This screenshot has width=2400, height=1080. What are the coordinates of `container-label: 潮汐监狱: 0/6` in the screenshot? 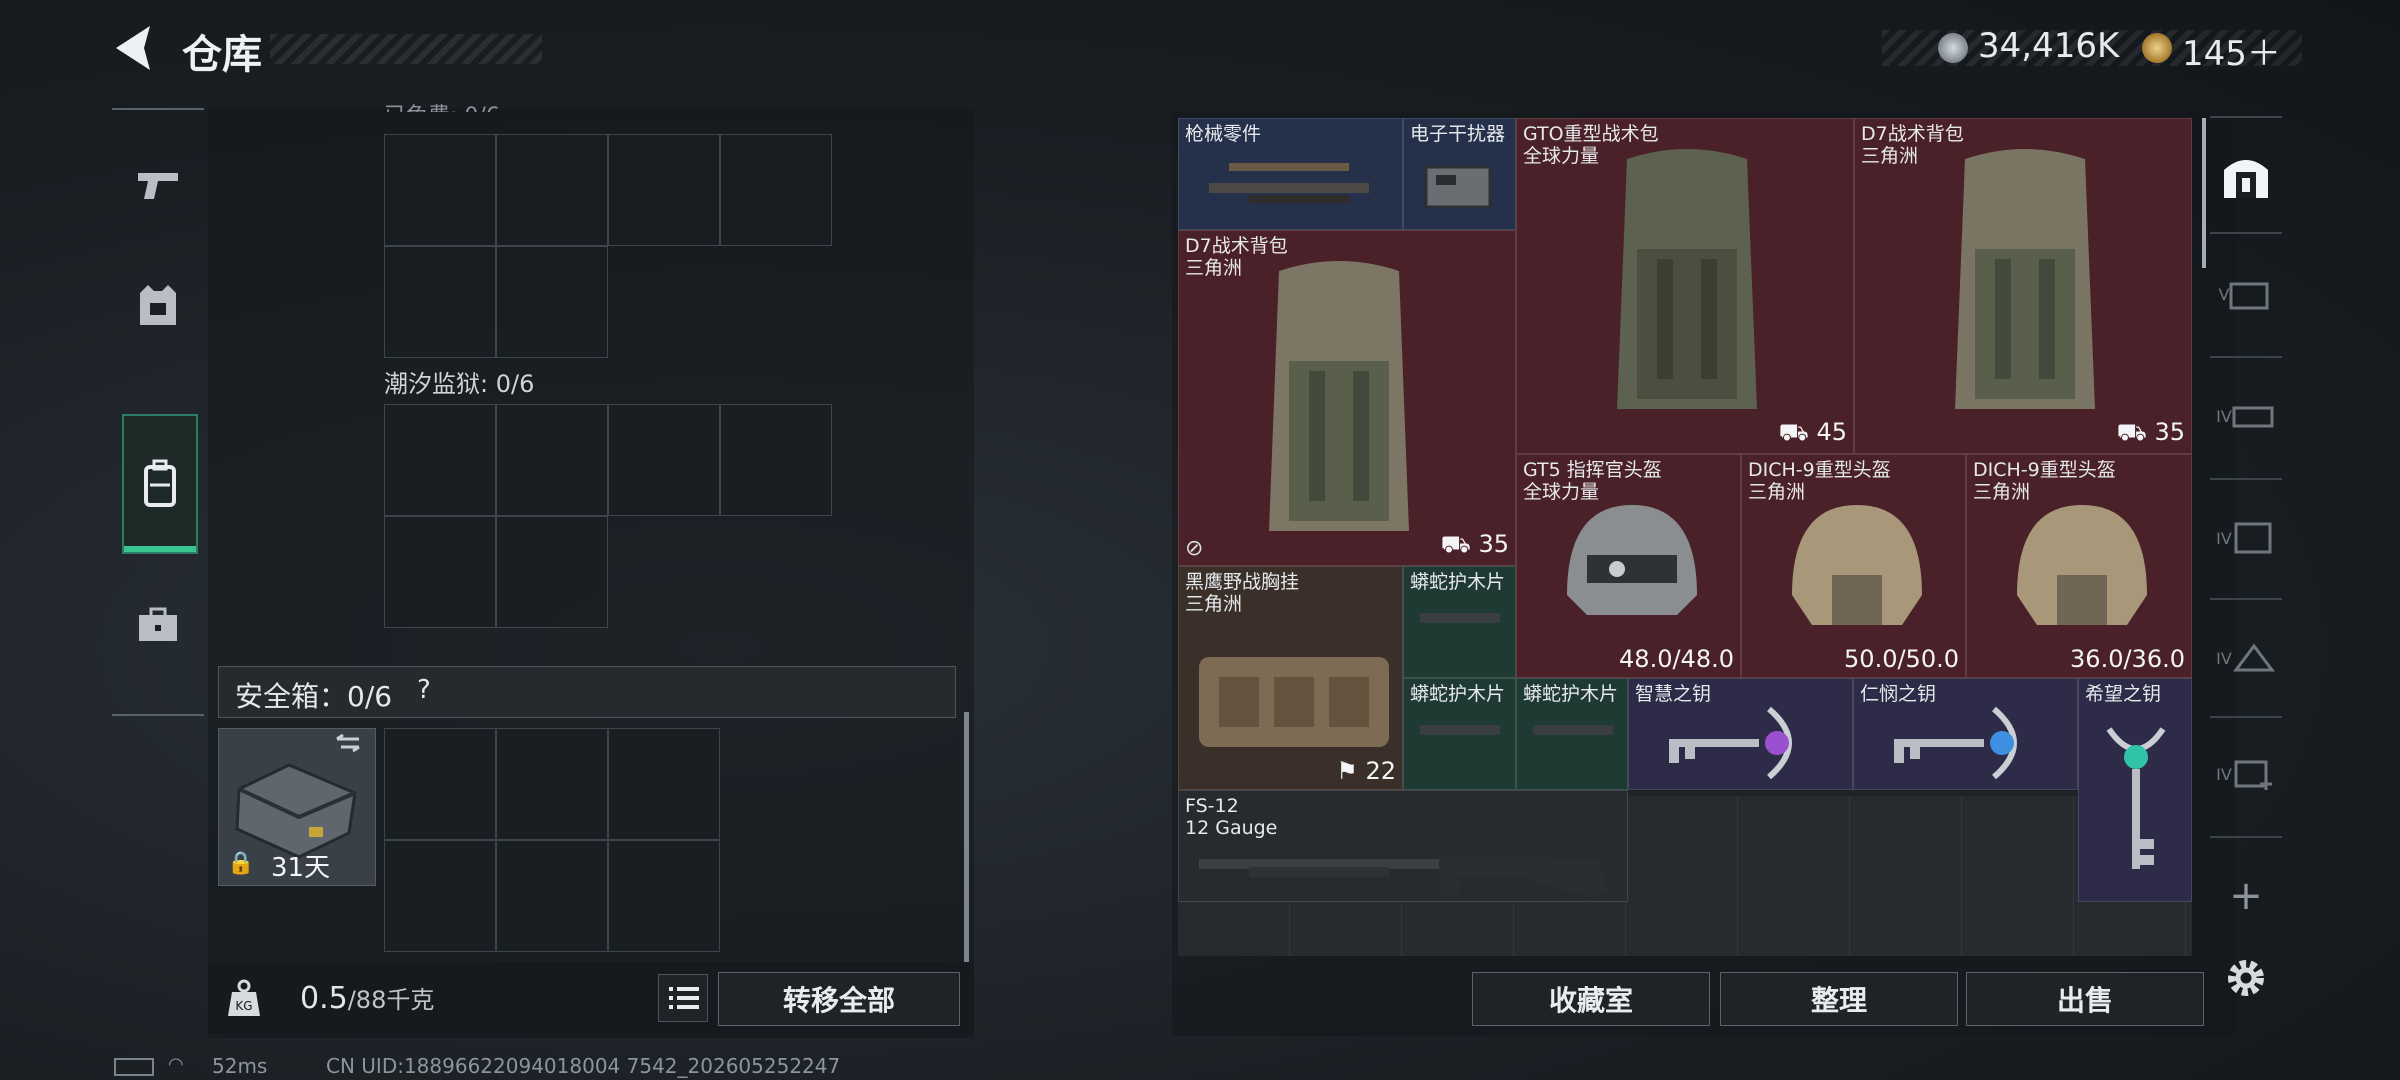 It's located at (459, 384).